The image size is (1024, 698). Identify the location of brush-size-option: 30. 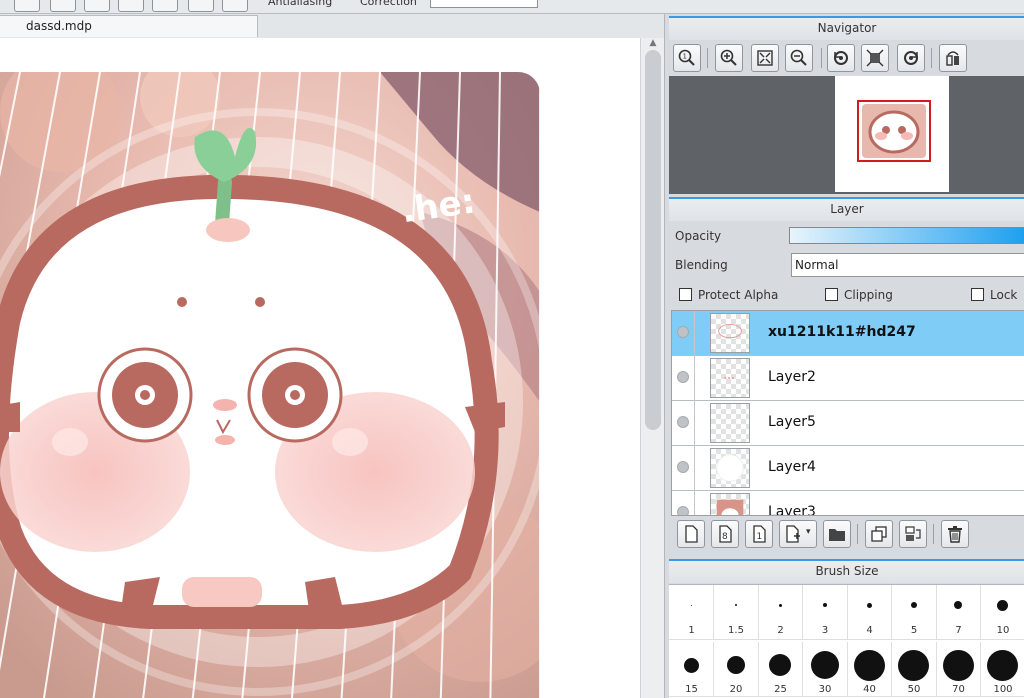
(825, 669).